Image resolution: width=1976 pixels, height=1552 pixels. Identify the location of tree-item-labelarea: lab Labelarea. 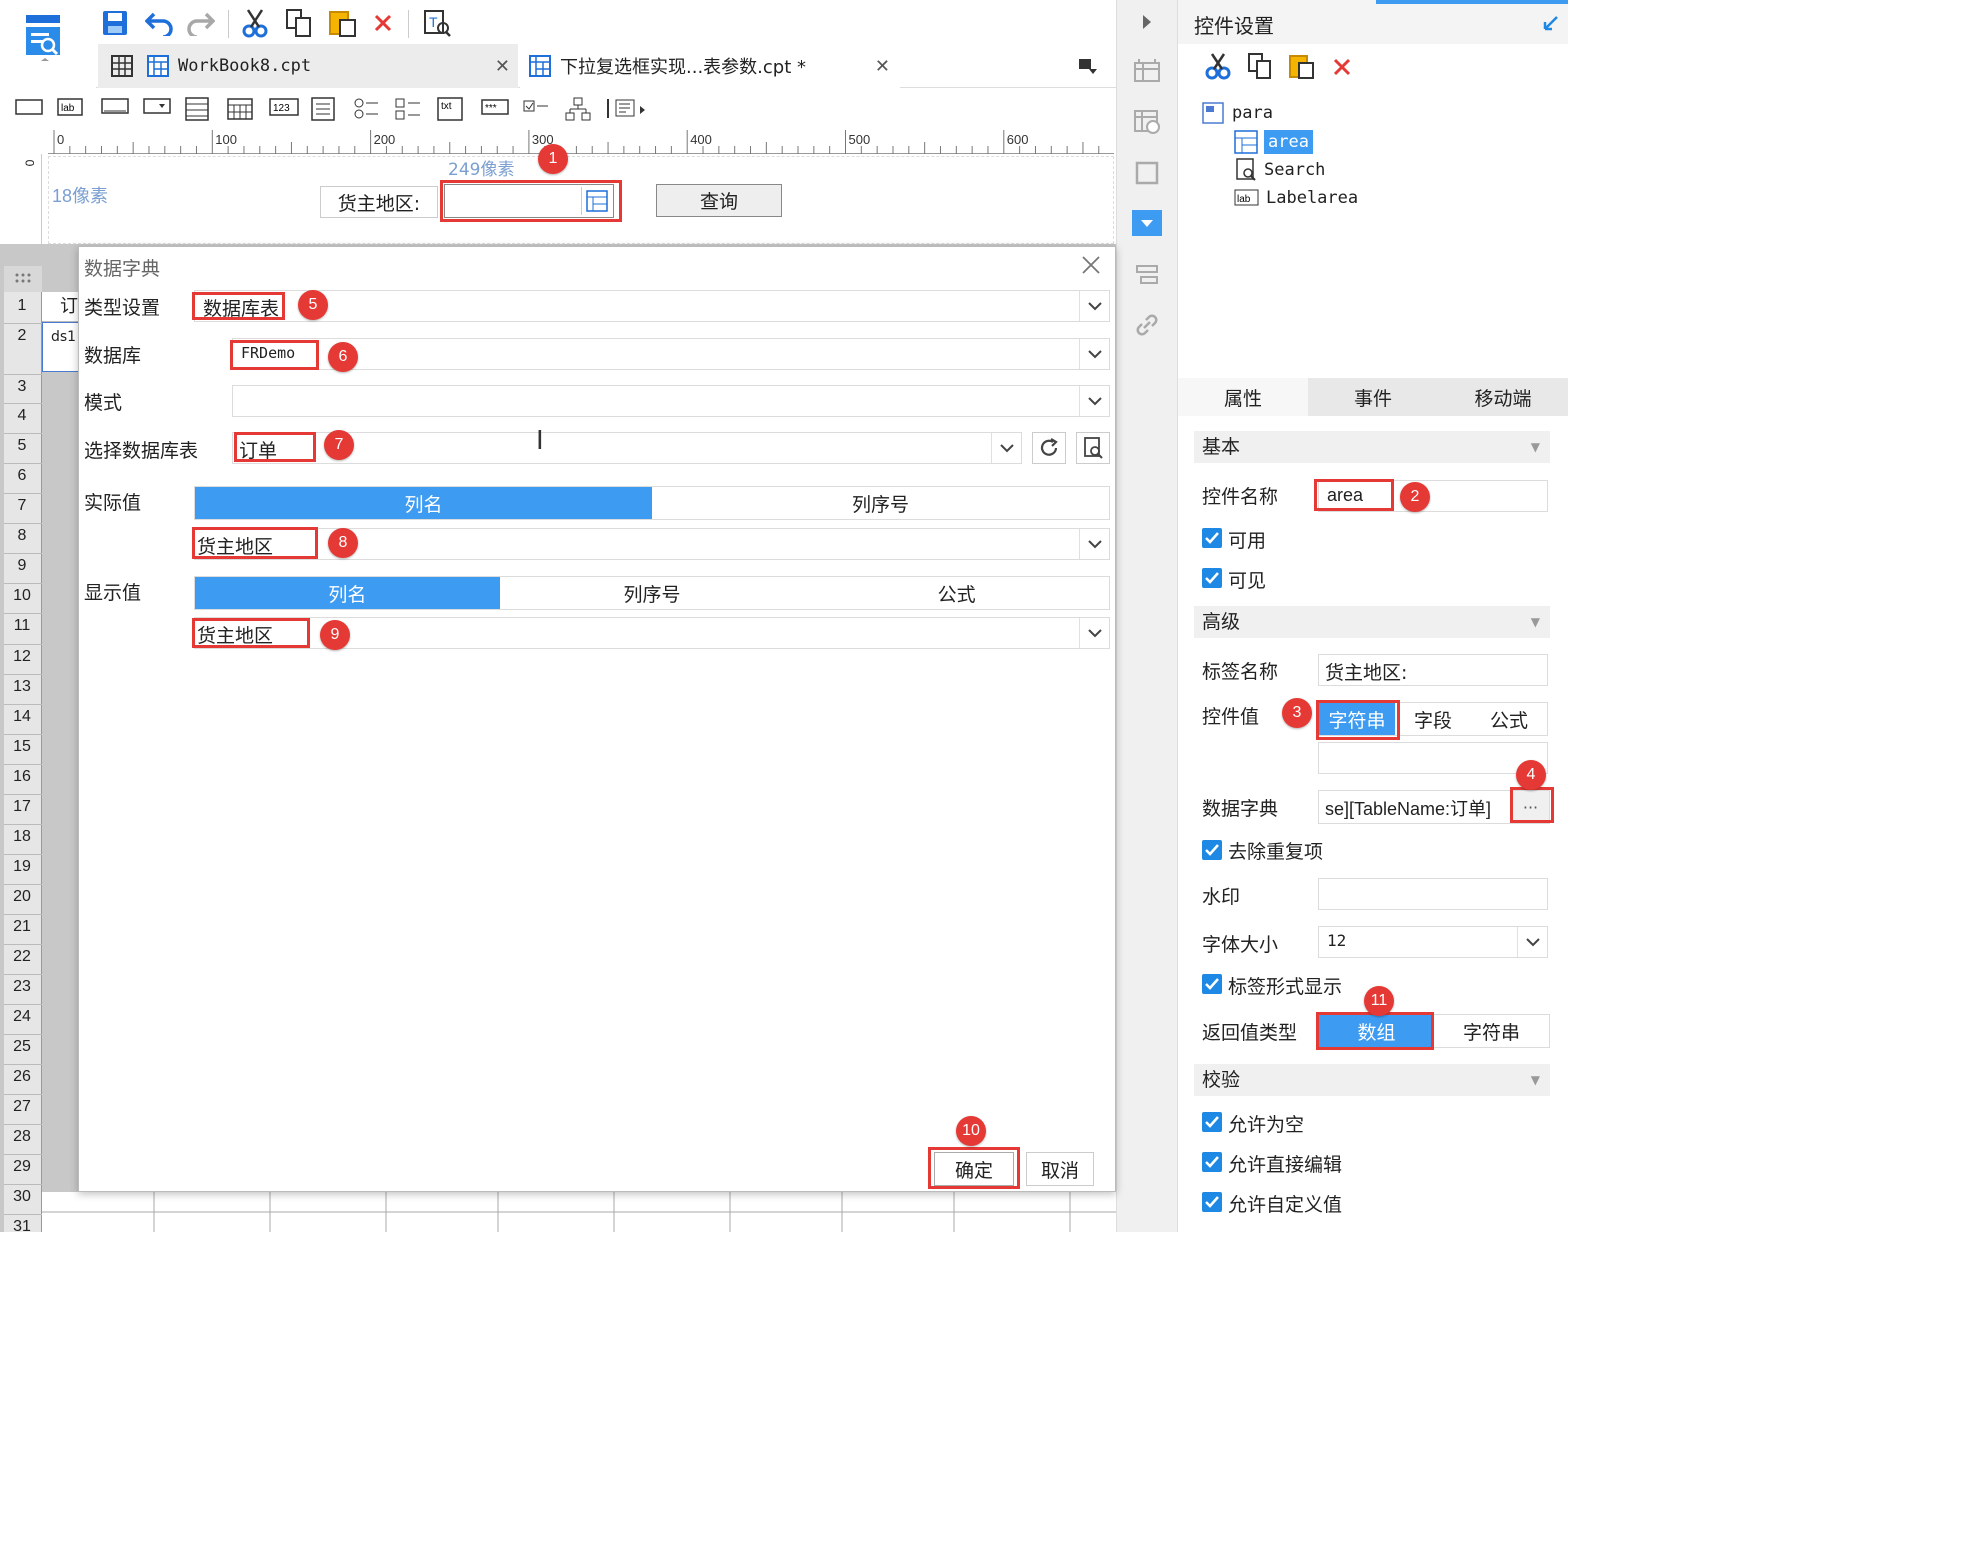
(1296, 198).